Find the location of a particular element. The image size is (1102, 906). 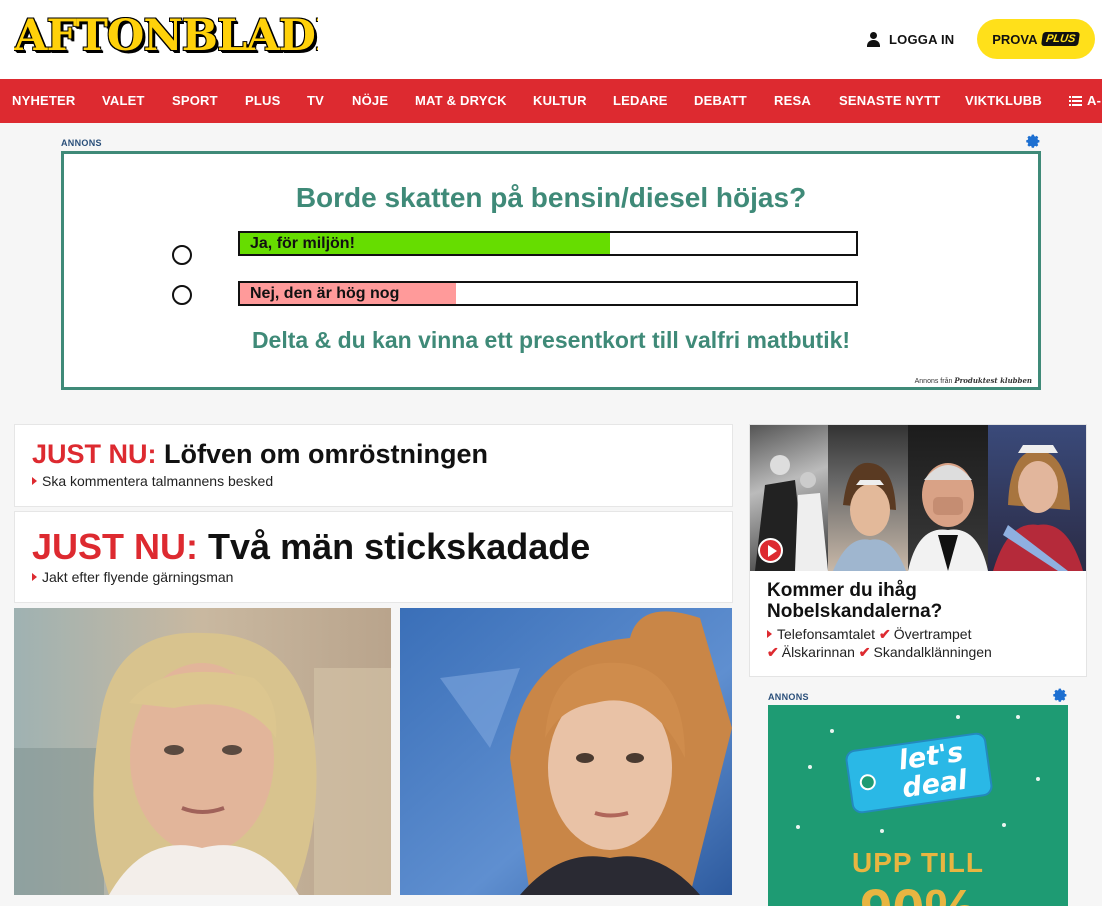

poll-option-1-radio is located at coordinates (182, 255).